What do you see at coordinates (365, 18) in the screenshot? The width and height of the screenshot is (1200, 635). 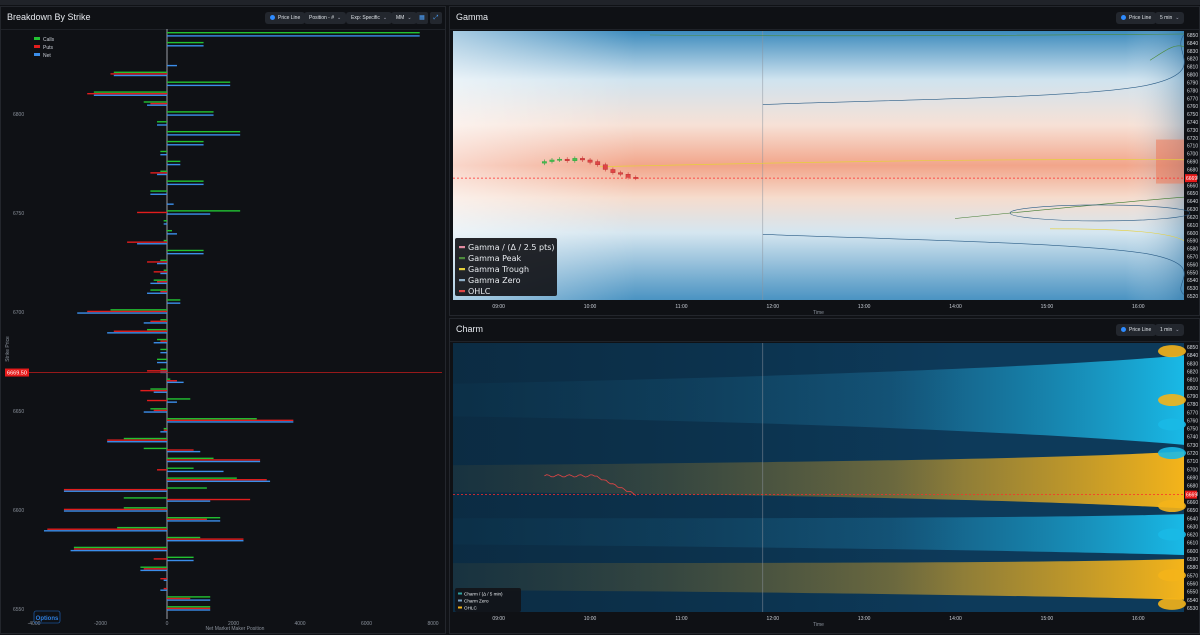 I see `expiry-label: Exp: Specific` at bounding box center [365, 18].